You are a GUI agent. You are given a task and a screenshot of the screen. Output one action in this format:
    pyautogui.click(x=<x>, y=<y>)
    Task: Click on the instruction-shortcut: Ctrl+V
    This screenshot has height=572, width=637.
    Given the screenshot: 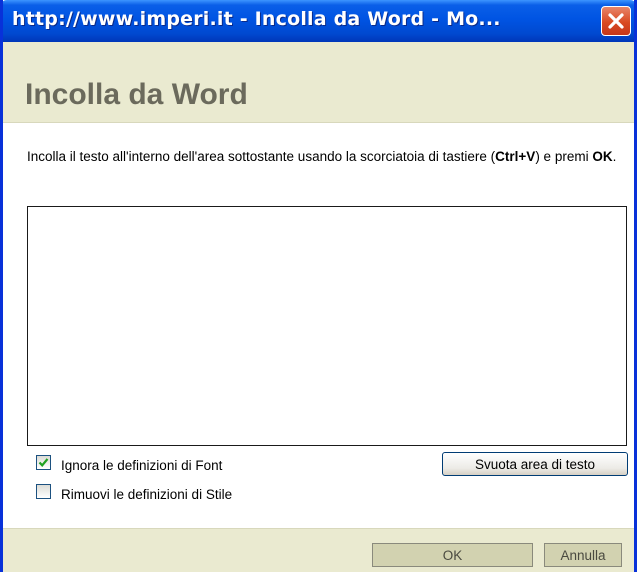 What is the action you would take?
    pyautogui.click(x=515, y=156)
    